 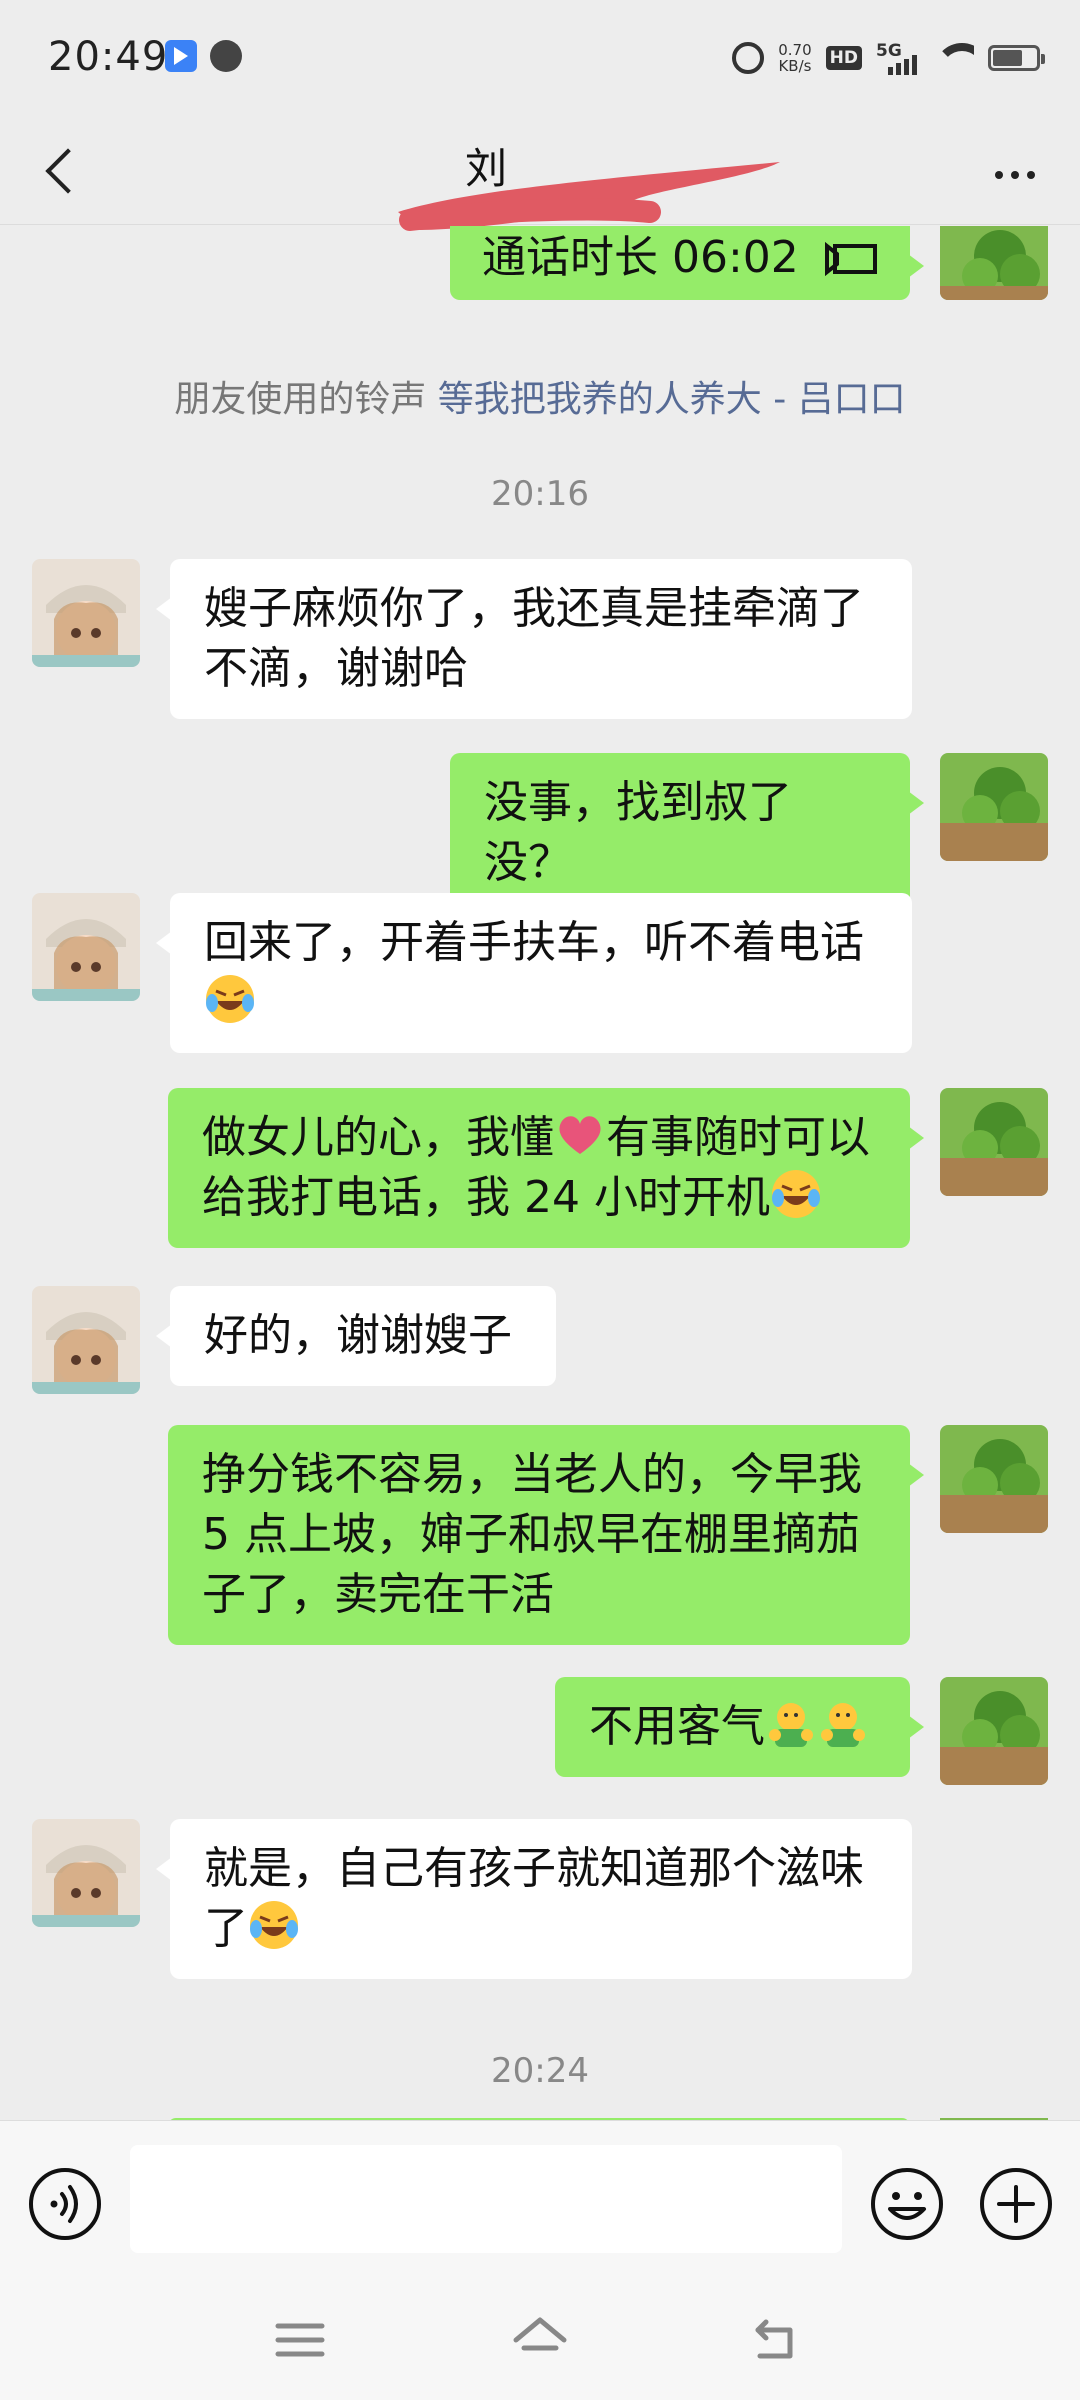 I want to click on outgoing-message: 不用客气, so click(x=739, y=1727).